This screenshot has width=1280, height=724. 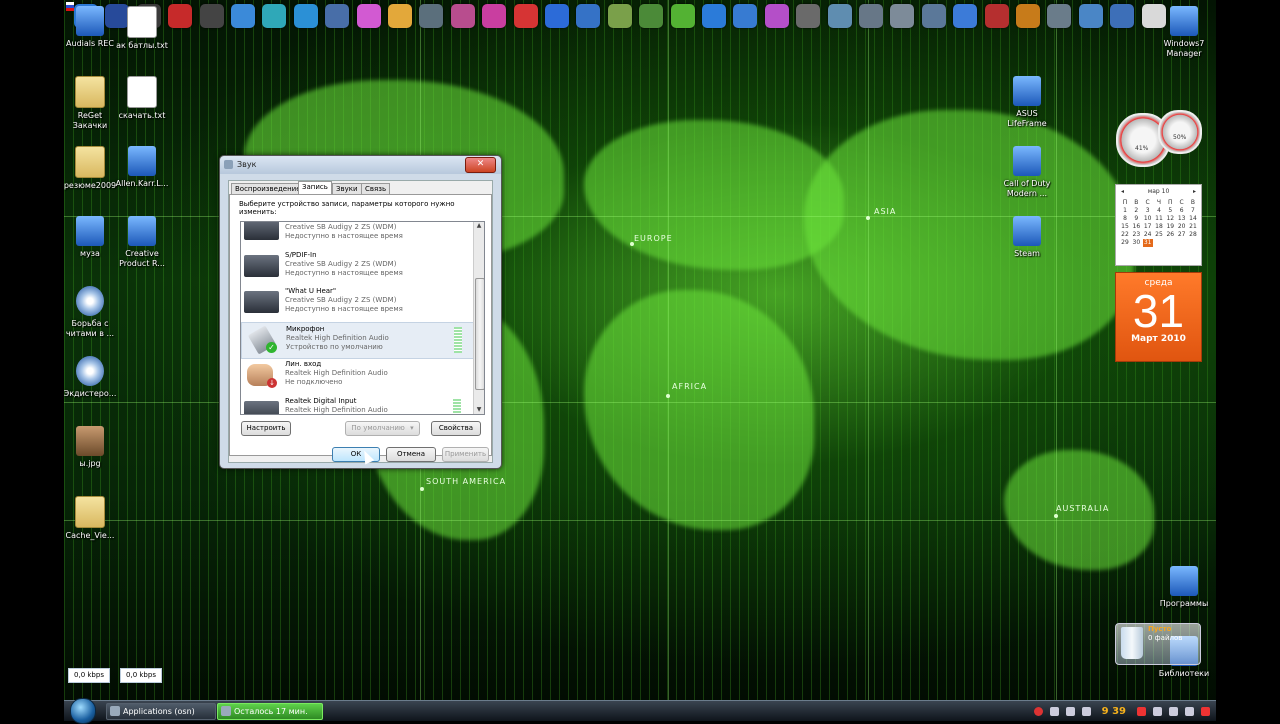 I want to click on cancel-button: Отмена, so click(x=411, y=454).